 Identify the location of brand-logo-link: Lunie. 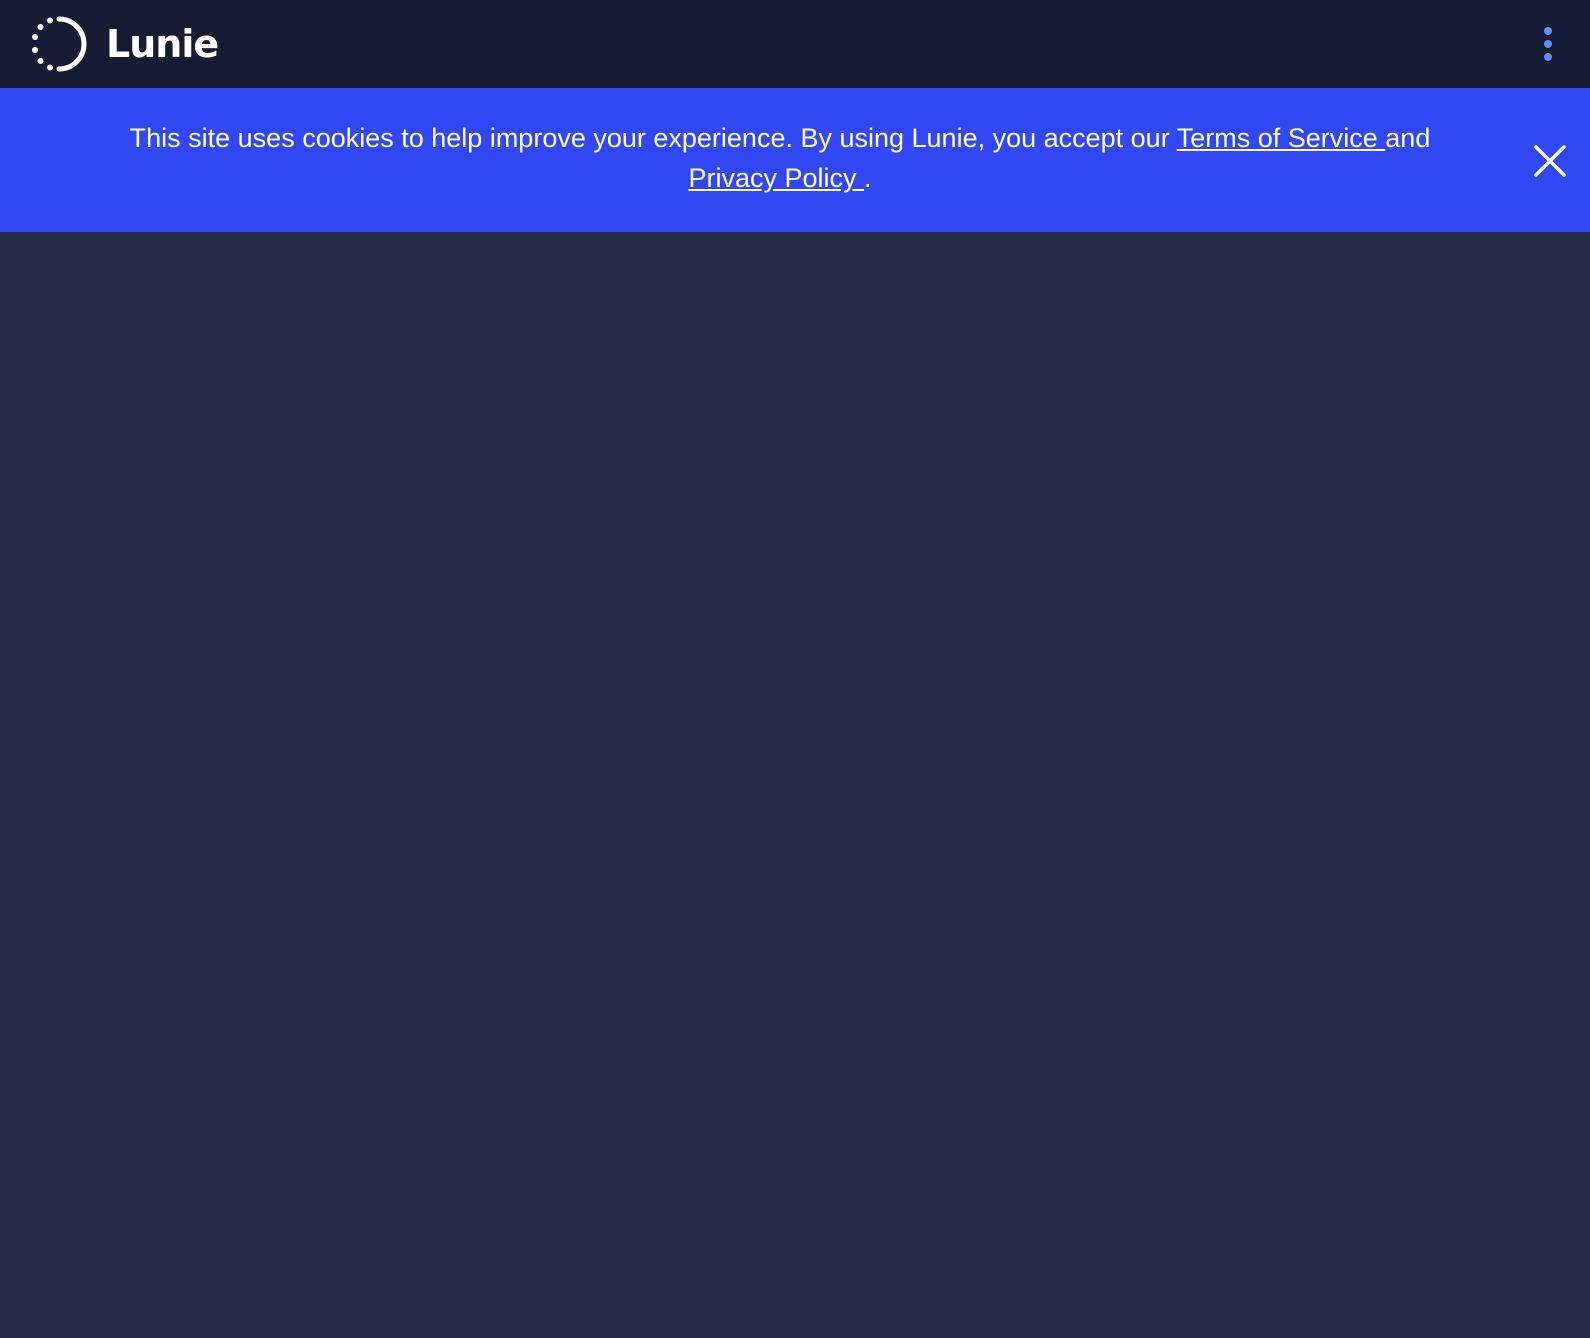
(124, 44).